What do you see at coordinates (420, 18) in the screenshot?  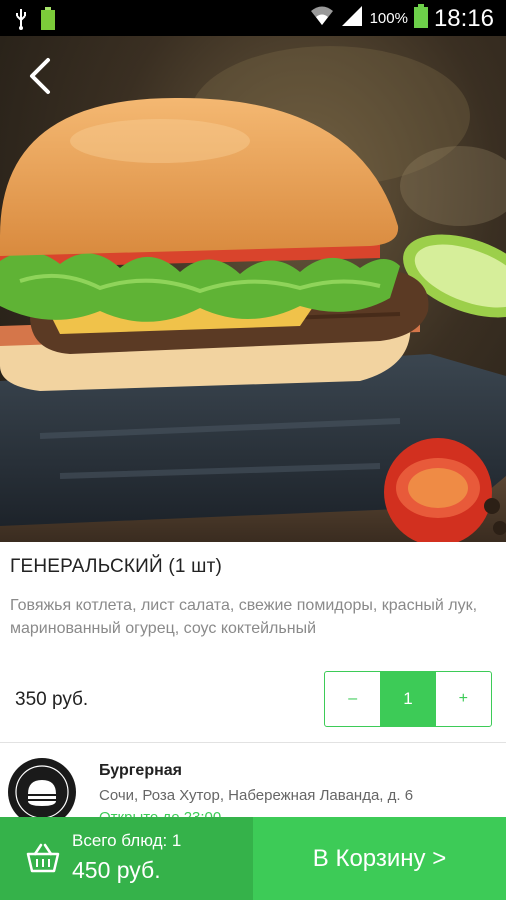 I see `battery-icon` at bounding box center [420, 18].